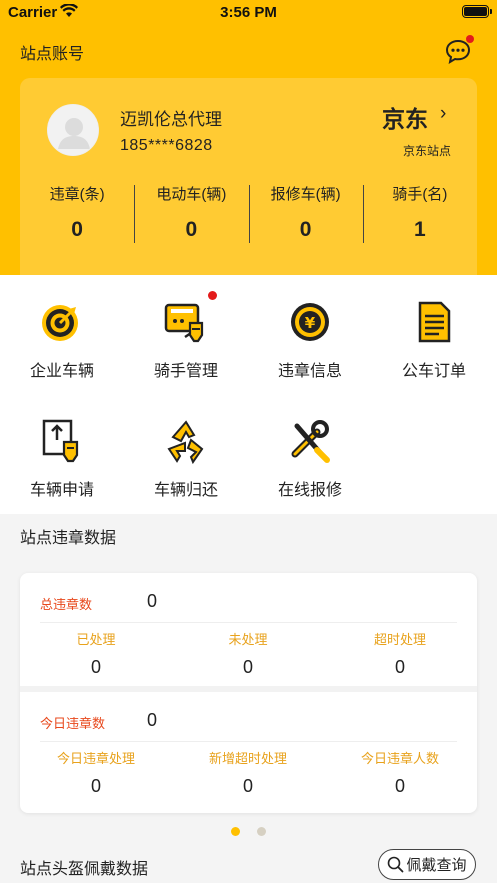 This screenshot has height=883, width=497. Describe the element at coordinates (184, 323) in the screenshot. I see `rider-manage-icon` at that location.